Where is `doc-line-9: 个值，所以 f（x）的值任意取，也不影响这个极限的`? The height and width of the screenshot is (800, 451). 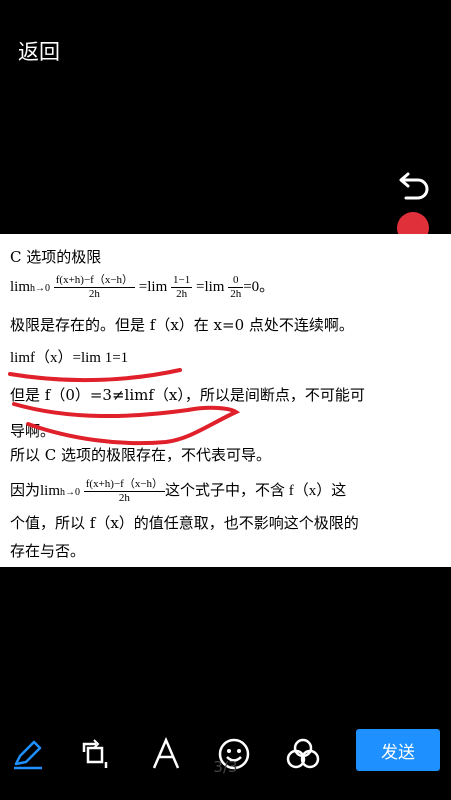 doc-line-9: 个值，所以 f（x）的值任意取，也不影响这个极限的 is located at coordinates (184, 523).